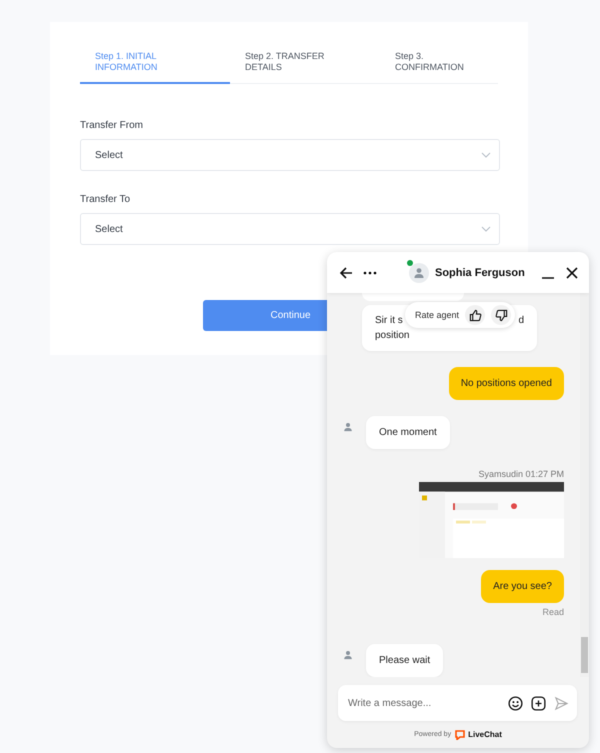 The width and height of the screenshot is (600, 753). I want to click on rate-label: Rate agent, so click(437, 315).